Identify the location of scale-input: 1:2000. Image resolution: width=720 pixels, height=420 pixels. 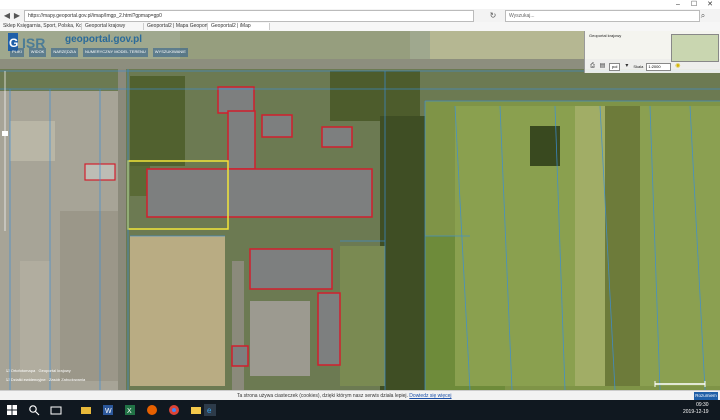
(659, 66).